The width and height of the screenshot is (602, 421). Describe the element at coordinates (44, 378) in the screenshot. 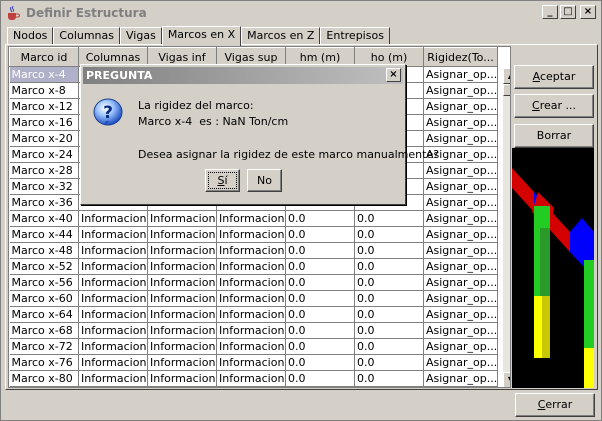

I see `table-cell: Marco x-80` at that location.